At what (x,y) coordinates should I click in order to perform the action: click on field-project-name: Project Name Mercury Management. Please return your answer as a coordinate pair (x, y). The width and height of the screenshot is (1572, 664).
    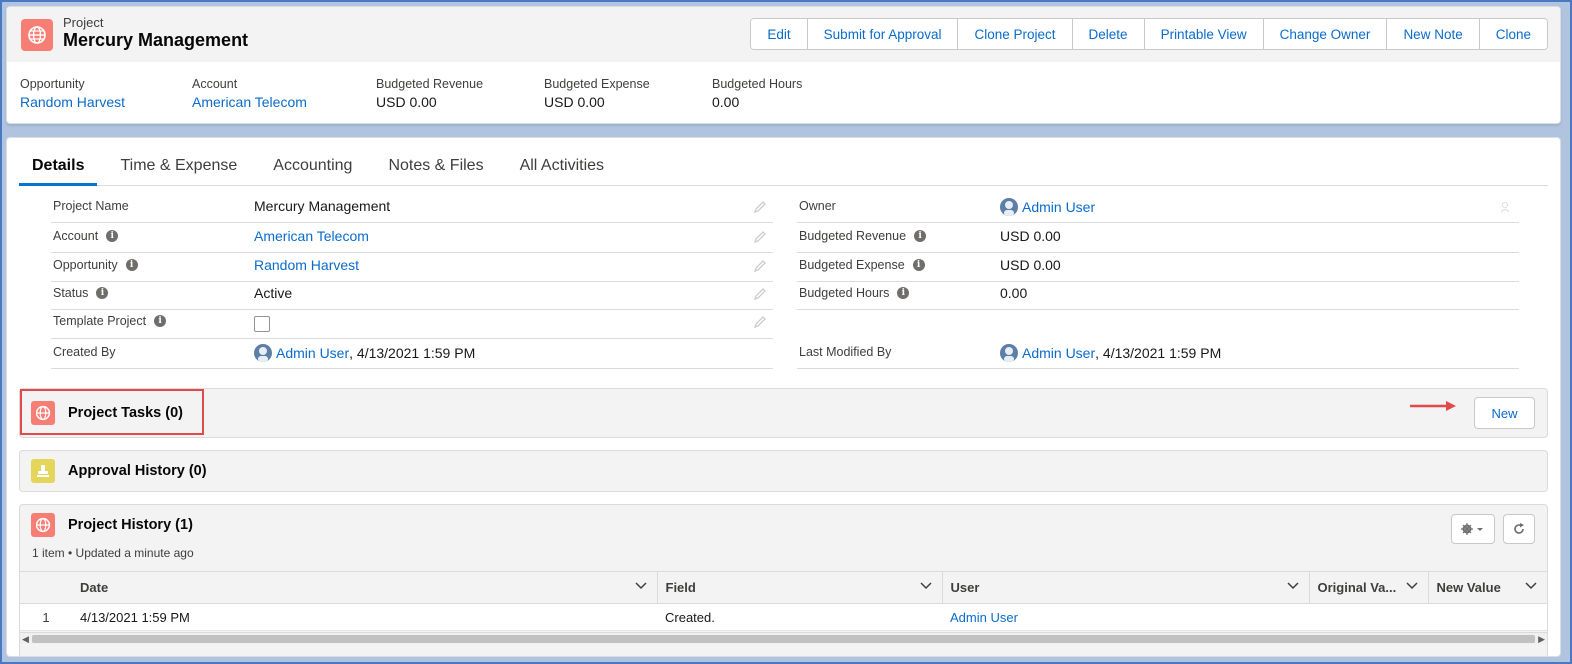
    Looking at the image, I should click on (412, 208).